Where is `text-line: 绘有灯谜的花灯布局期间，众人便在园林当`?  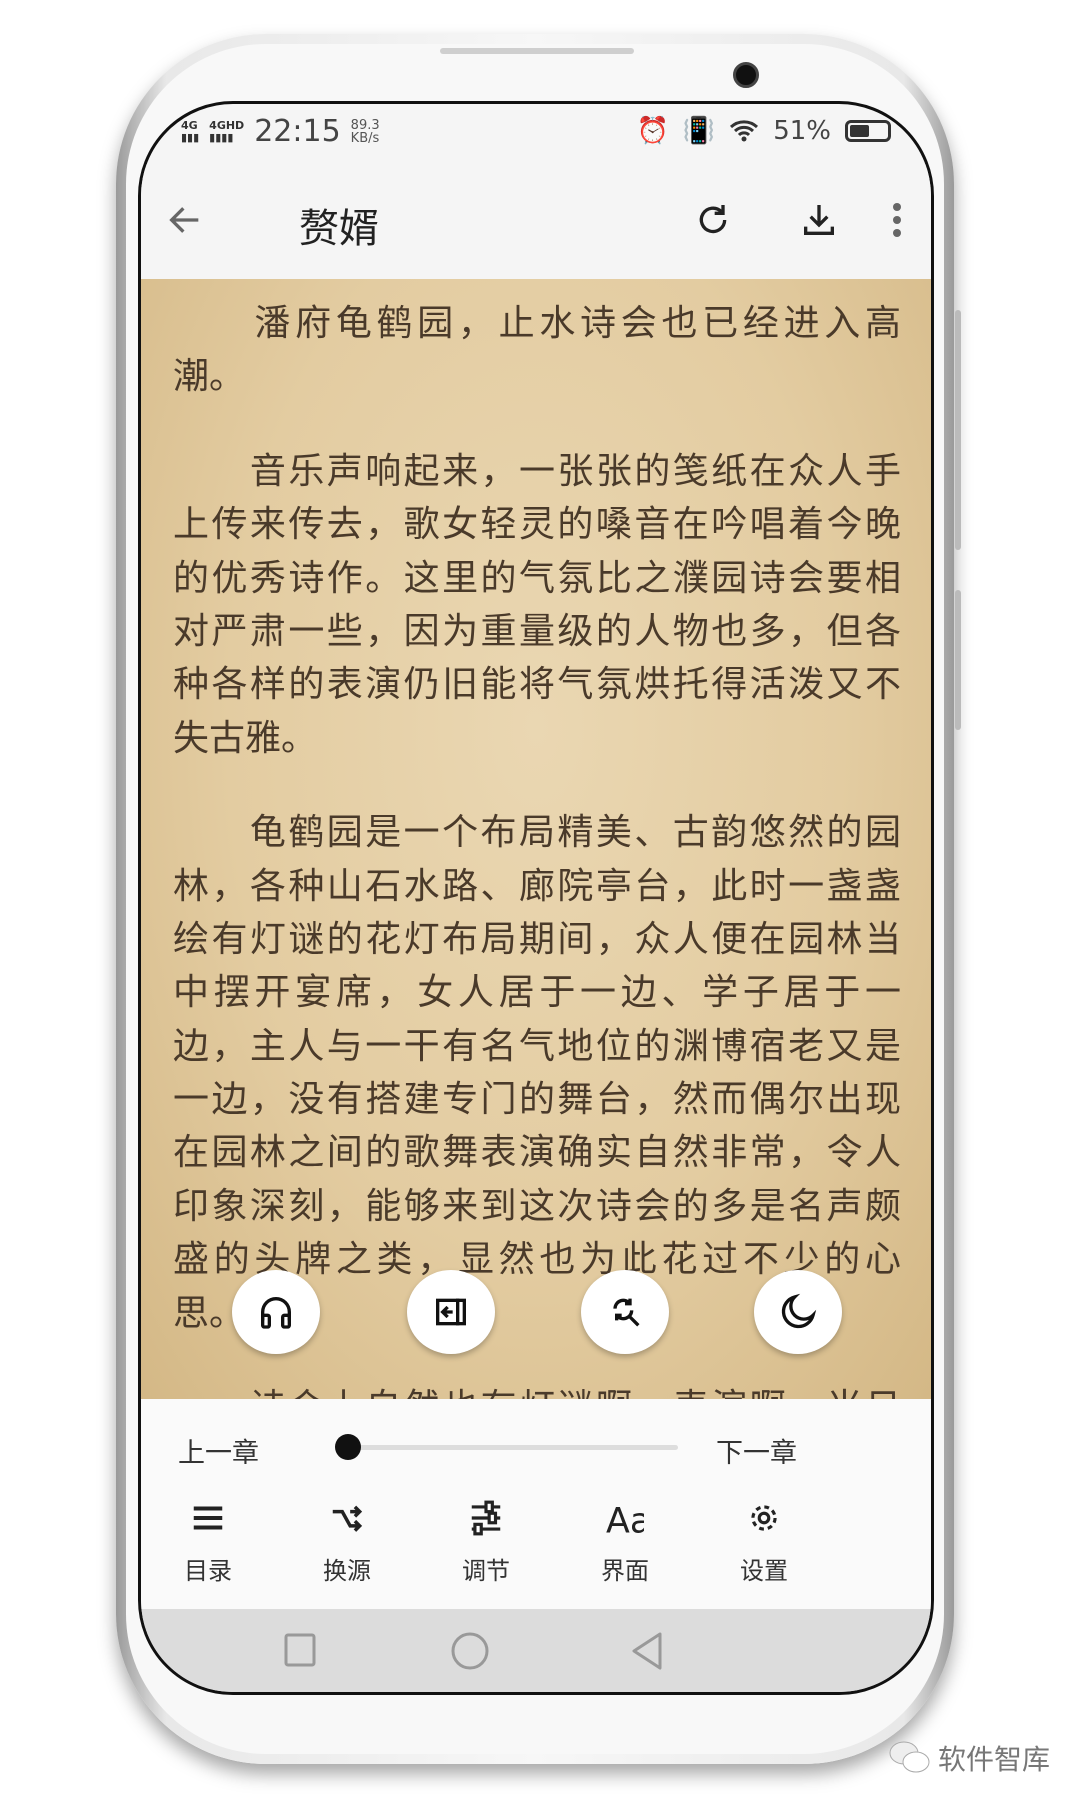 text-line: 绘有灯谜的花灯布局期间，众人便在园林当 is located at coordinates (537, 939).